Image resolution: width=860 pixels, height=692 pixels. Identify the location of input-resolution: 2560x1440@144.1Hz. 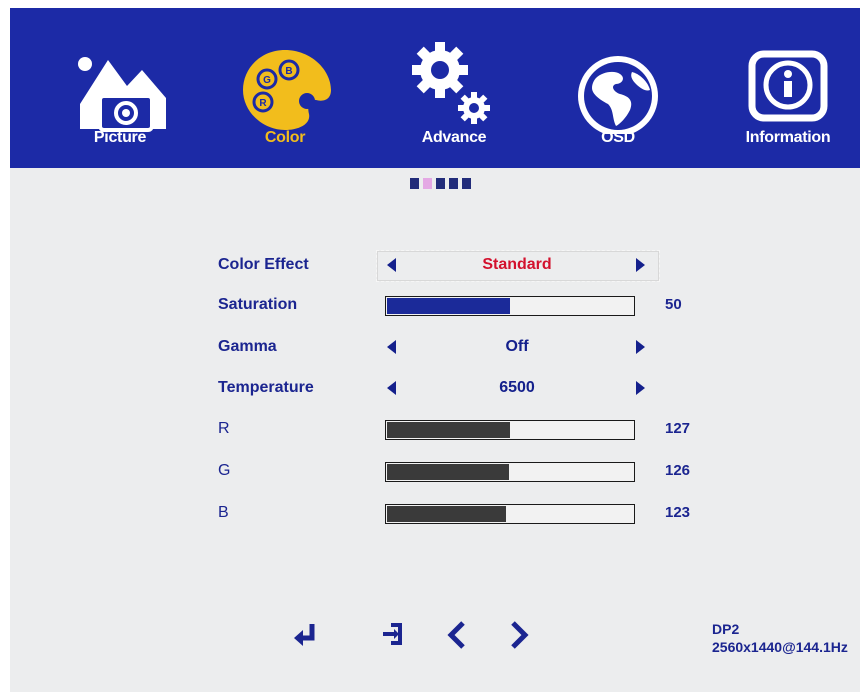
(780, 647).